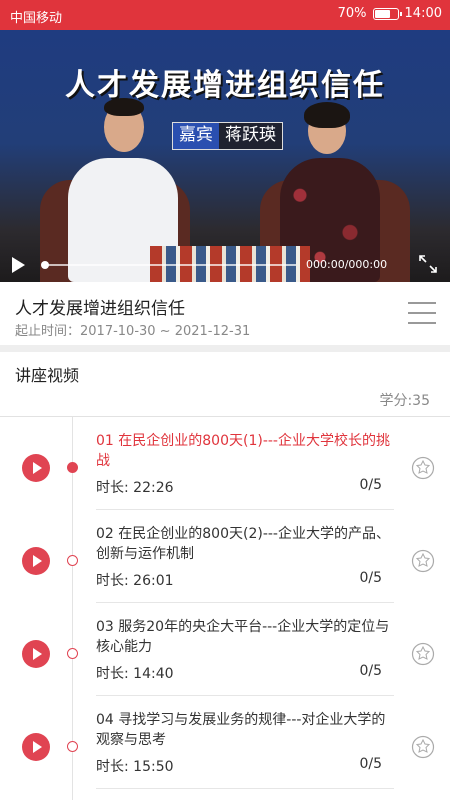 This screenshot has height=800, width=450. Describe the element at coordinates (250, 136) in the screenshot. I see `guest-name: 蒋跃瑛` at that location.